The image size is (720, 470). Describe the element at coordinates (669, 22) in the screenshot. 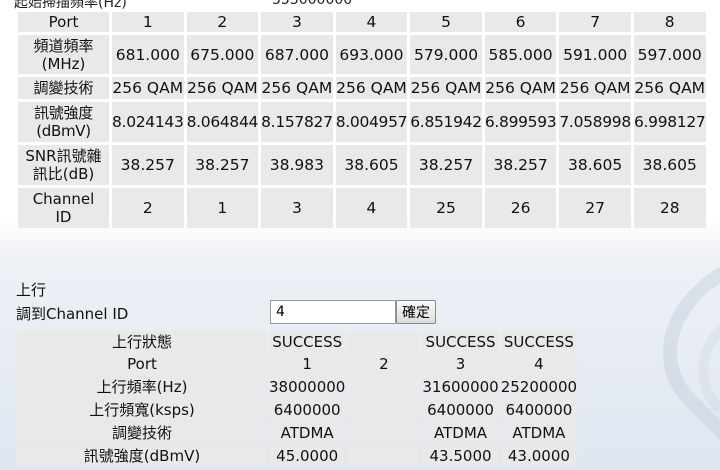

I see `cell-port: 8` at that location.